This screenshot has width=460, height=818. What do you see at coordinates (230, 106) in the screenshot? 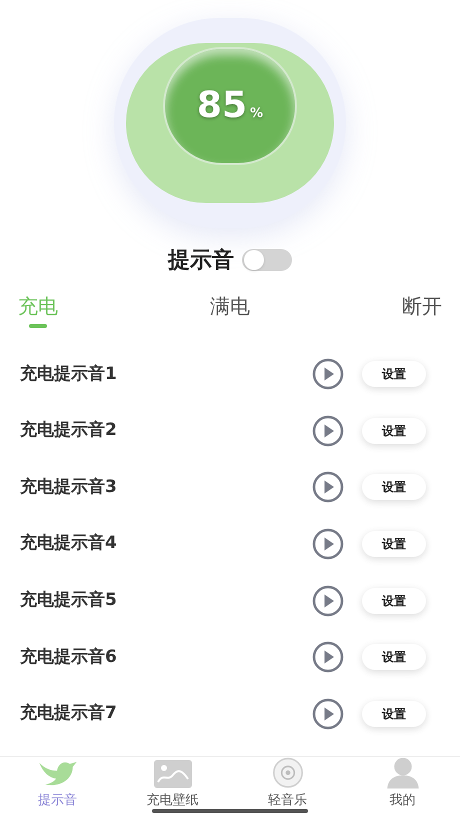
I see `battery-percentage: 85%` at bounding box center [230, 106].